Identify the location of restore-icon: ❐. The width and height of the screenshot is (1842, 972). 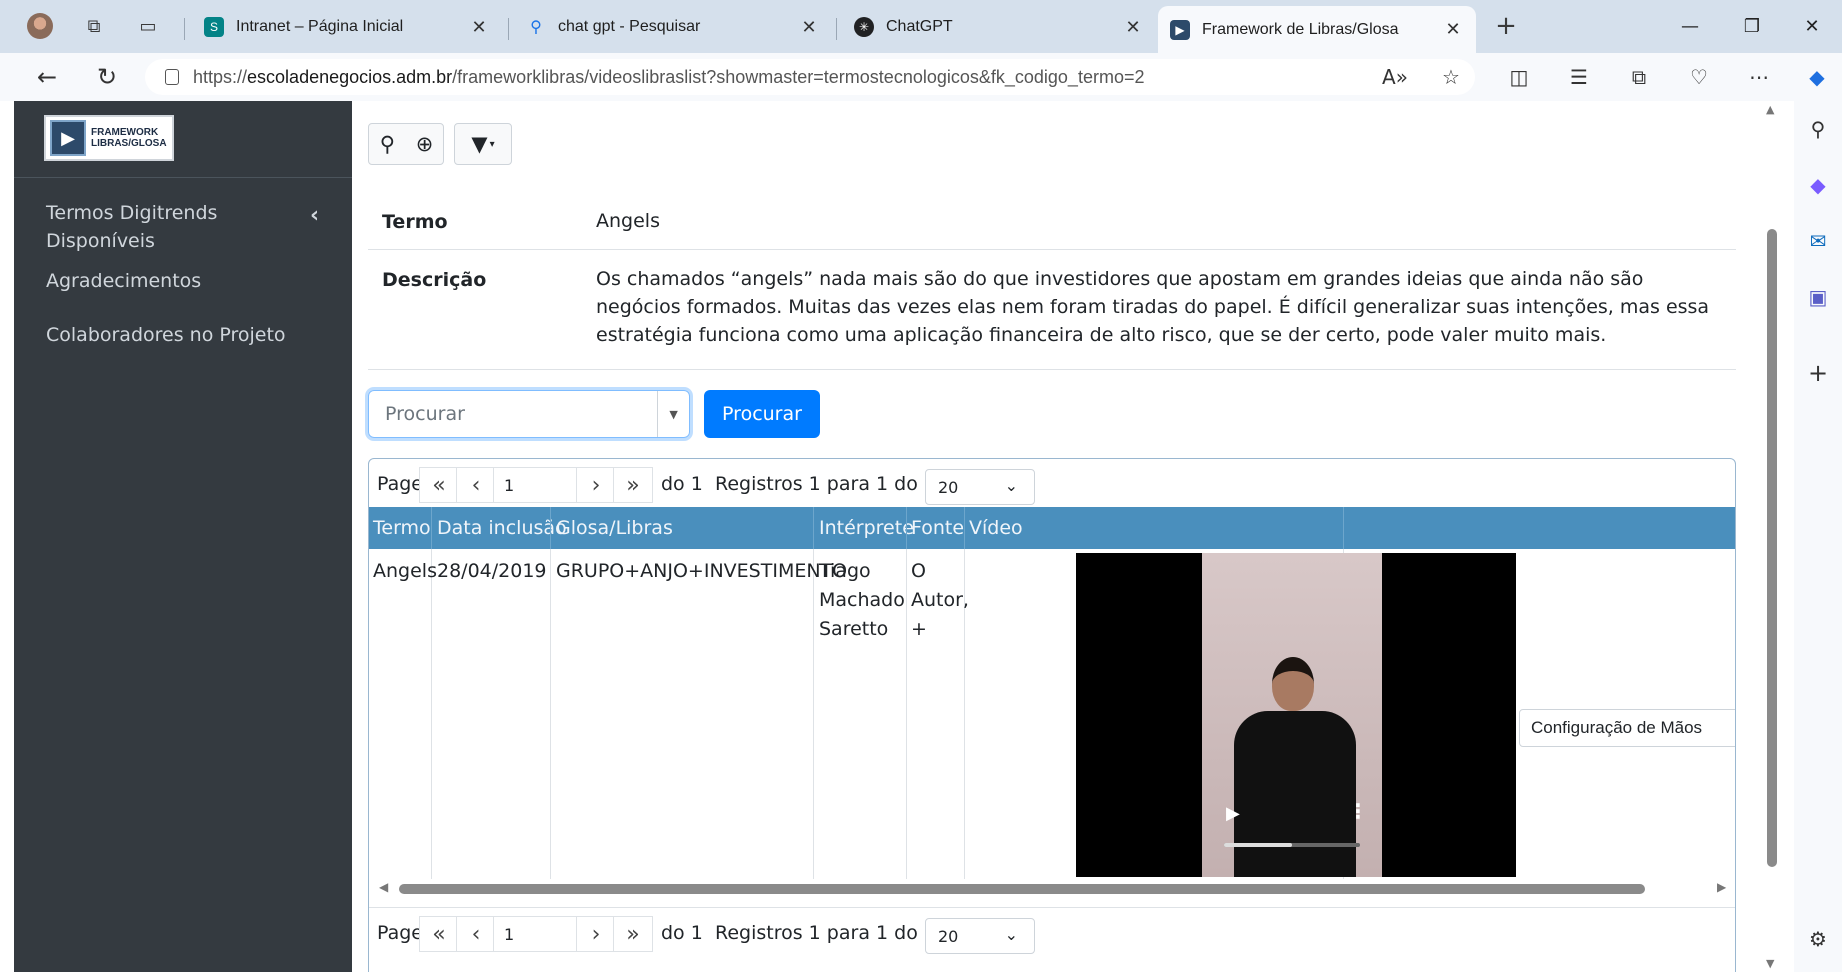
(1752, 26).